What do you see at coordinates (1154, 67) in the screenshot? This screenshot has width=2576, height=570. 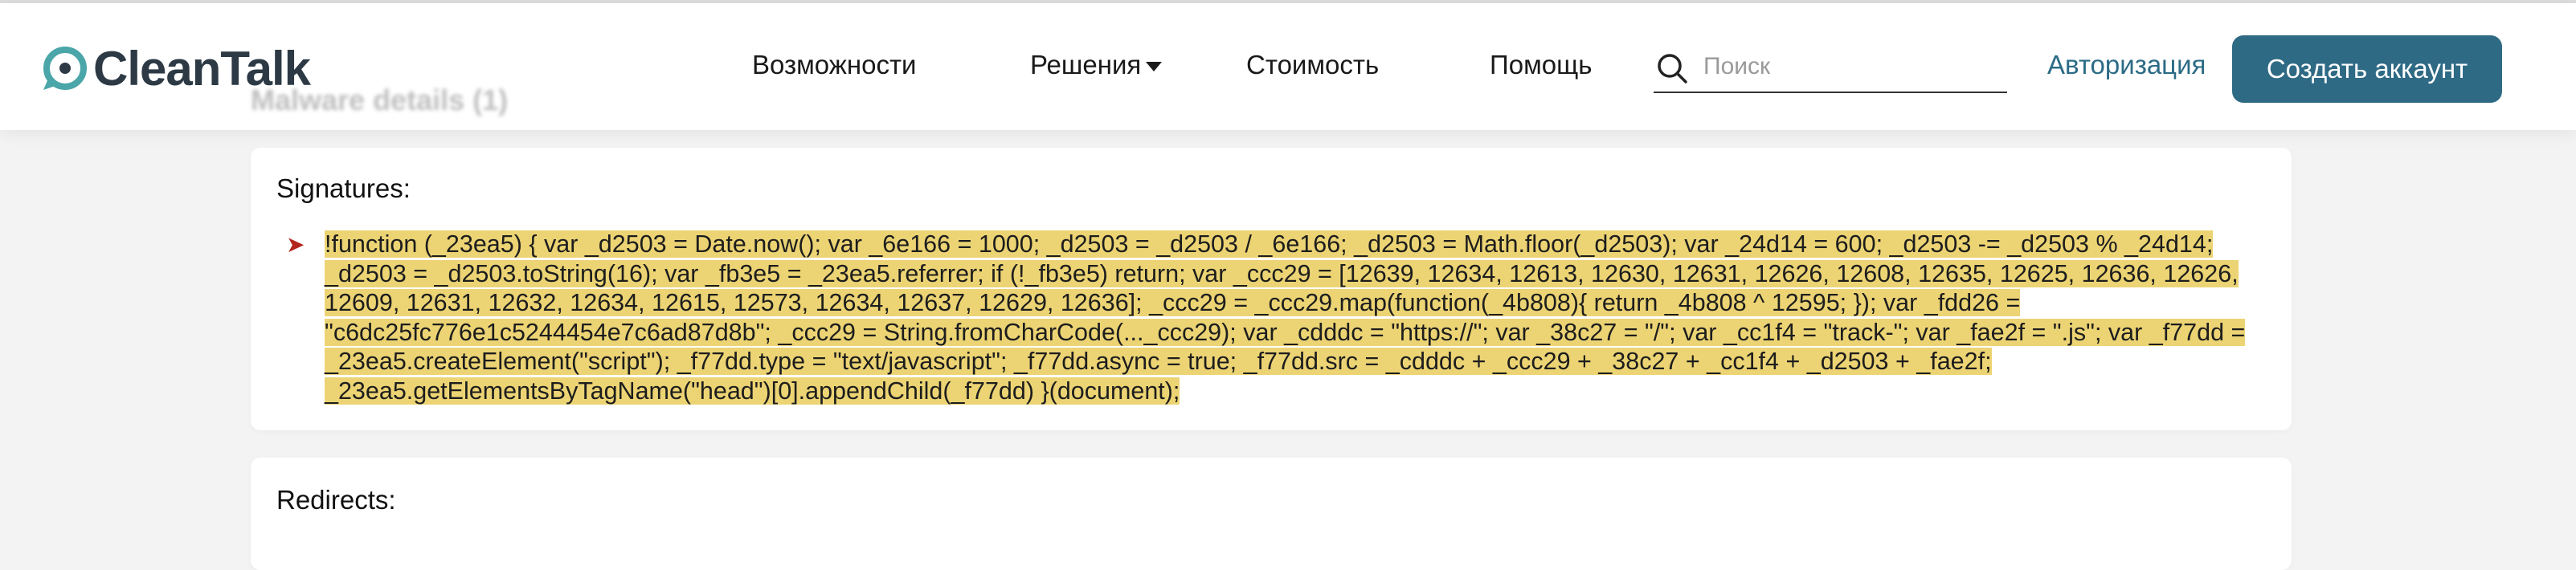 I see `caret-down-icon` at bounding box center [1154, 67].